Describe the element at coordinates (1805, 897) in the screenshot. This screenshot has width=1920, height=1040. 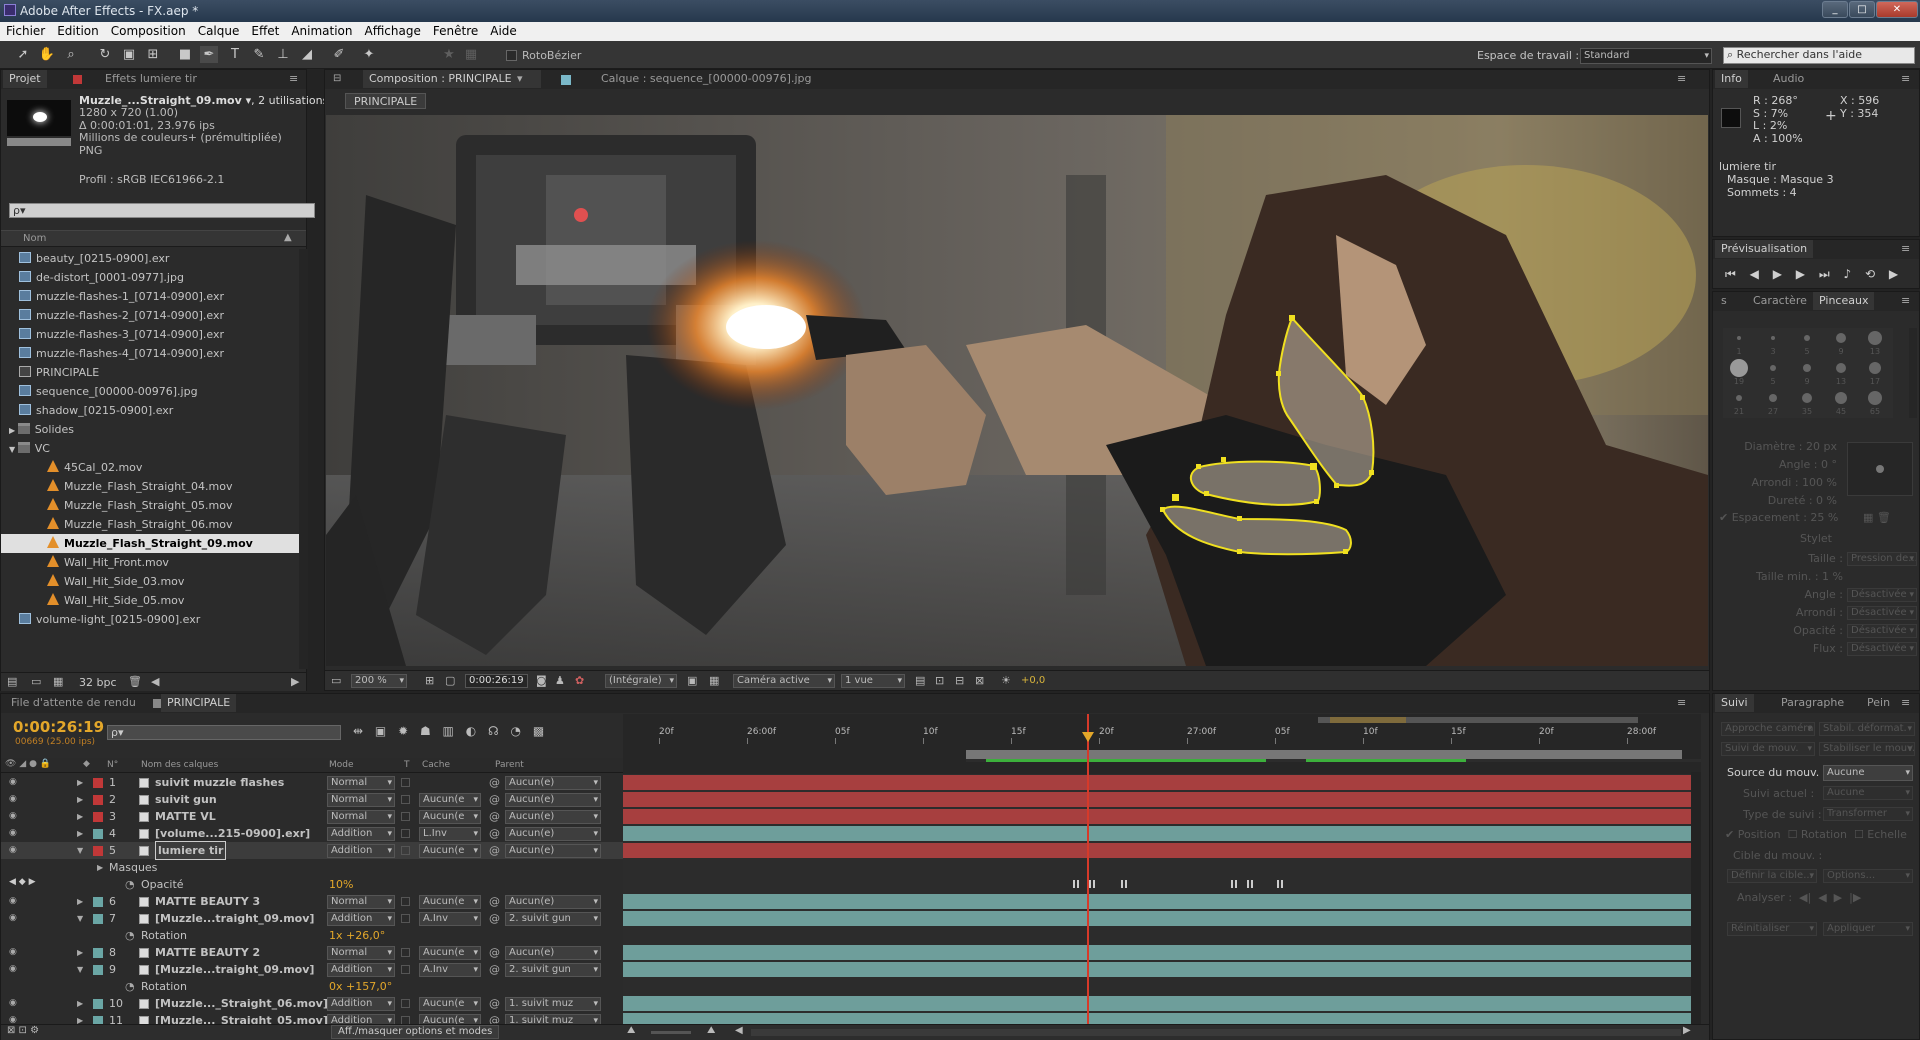
I see `analyze-back-icon: ◀|` at that location.